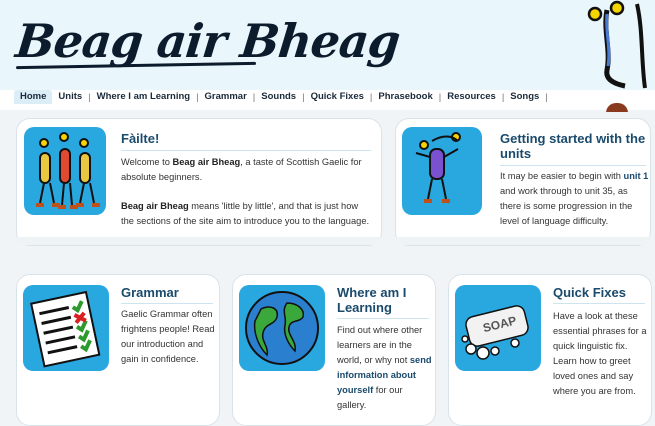 The image size is (655, 426). Describe the element at coordinates (226, 97) in the screenshot. I see `nav-grammar: Grammar` at that location.